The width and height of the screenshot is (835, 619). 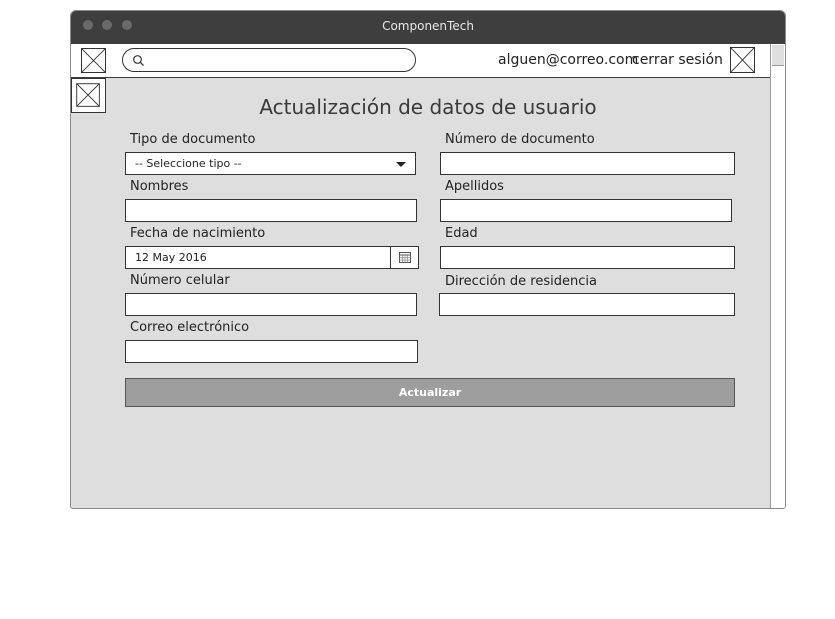 What do you see at coordinates (587, 304) in the screenshot?
I see `address-input` at bounding box center [587, 304].